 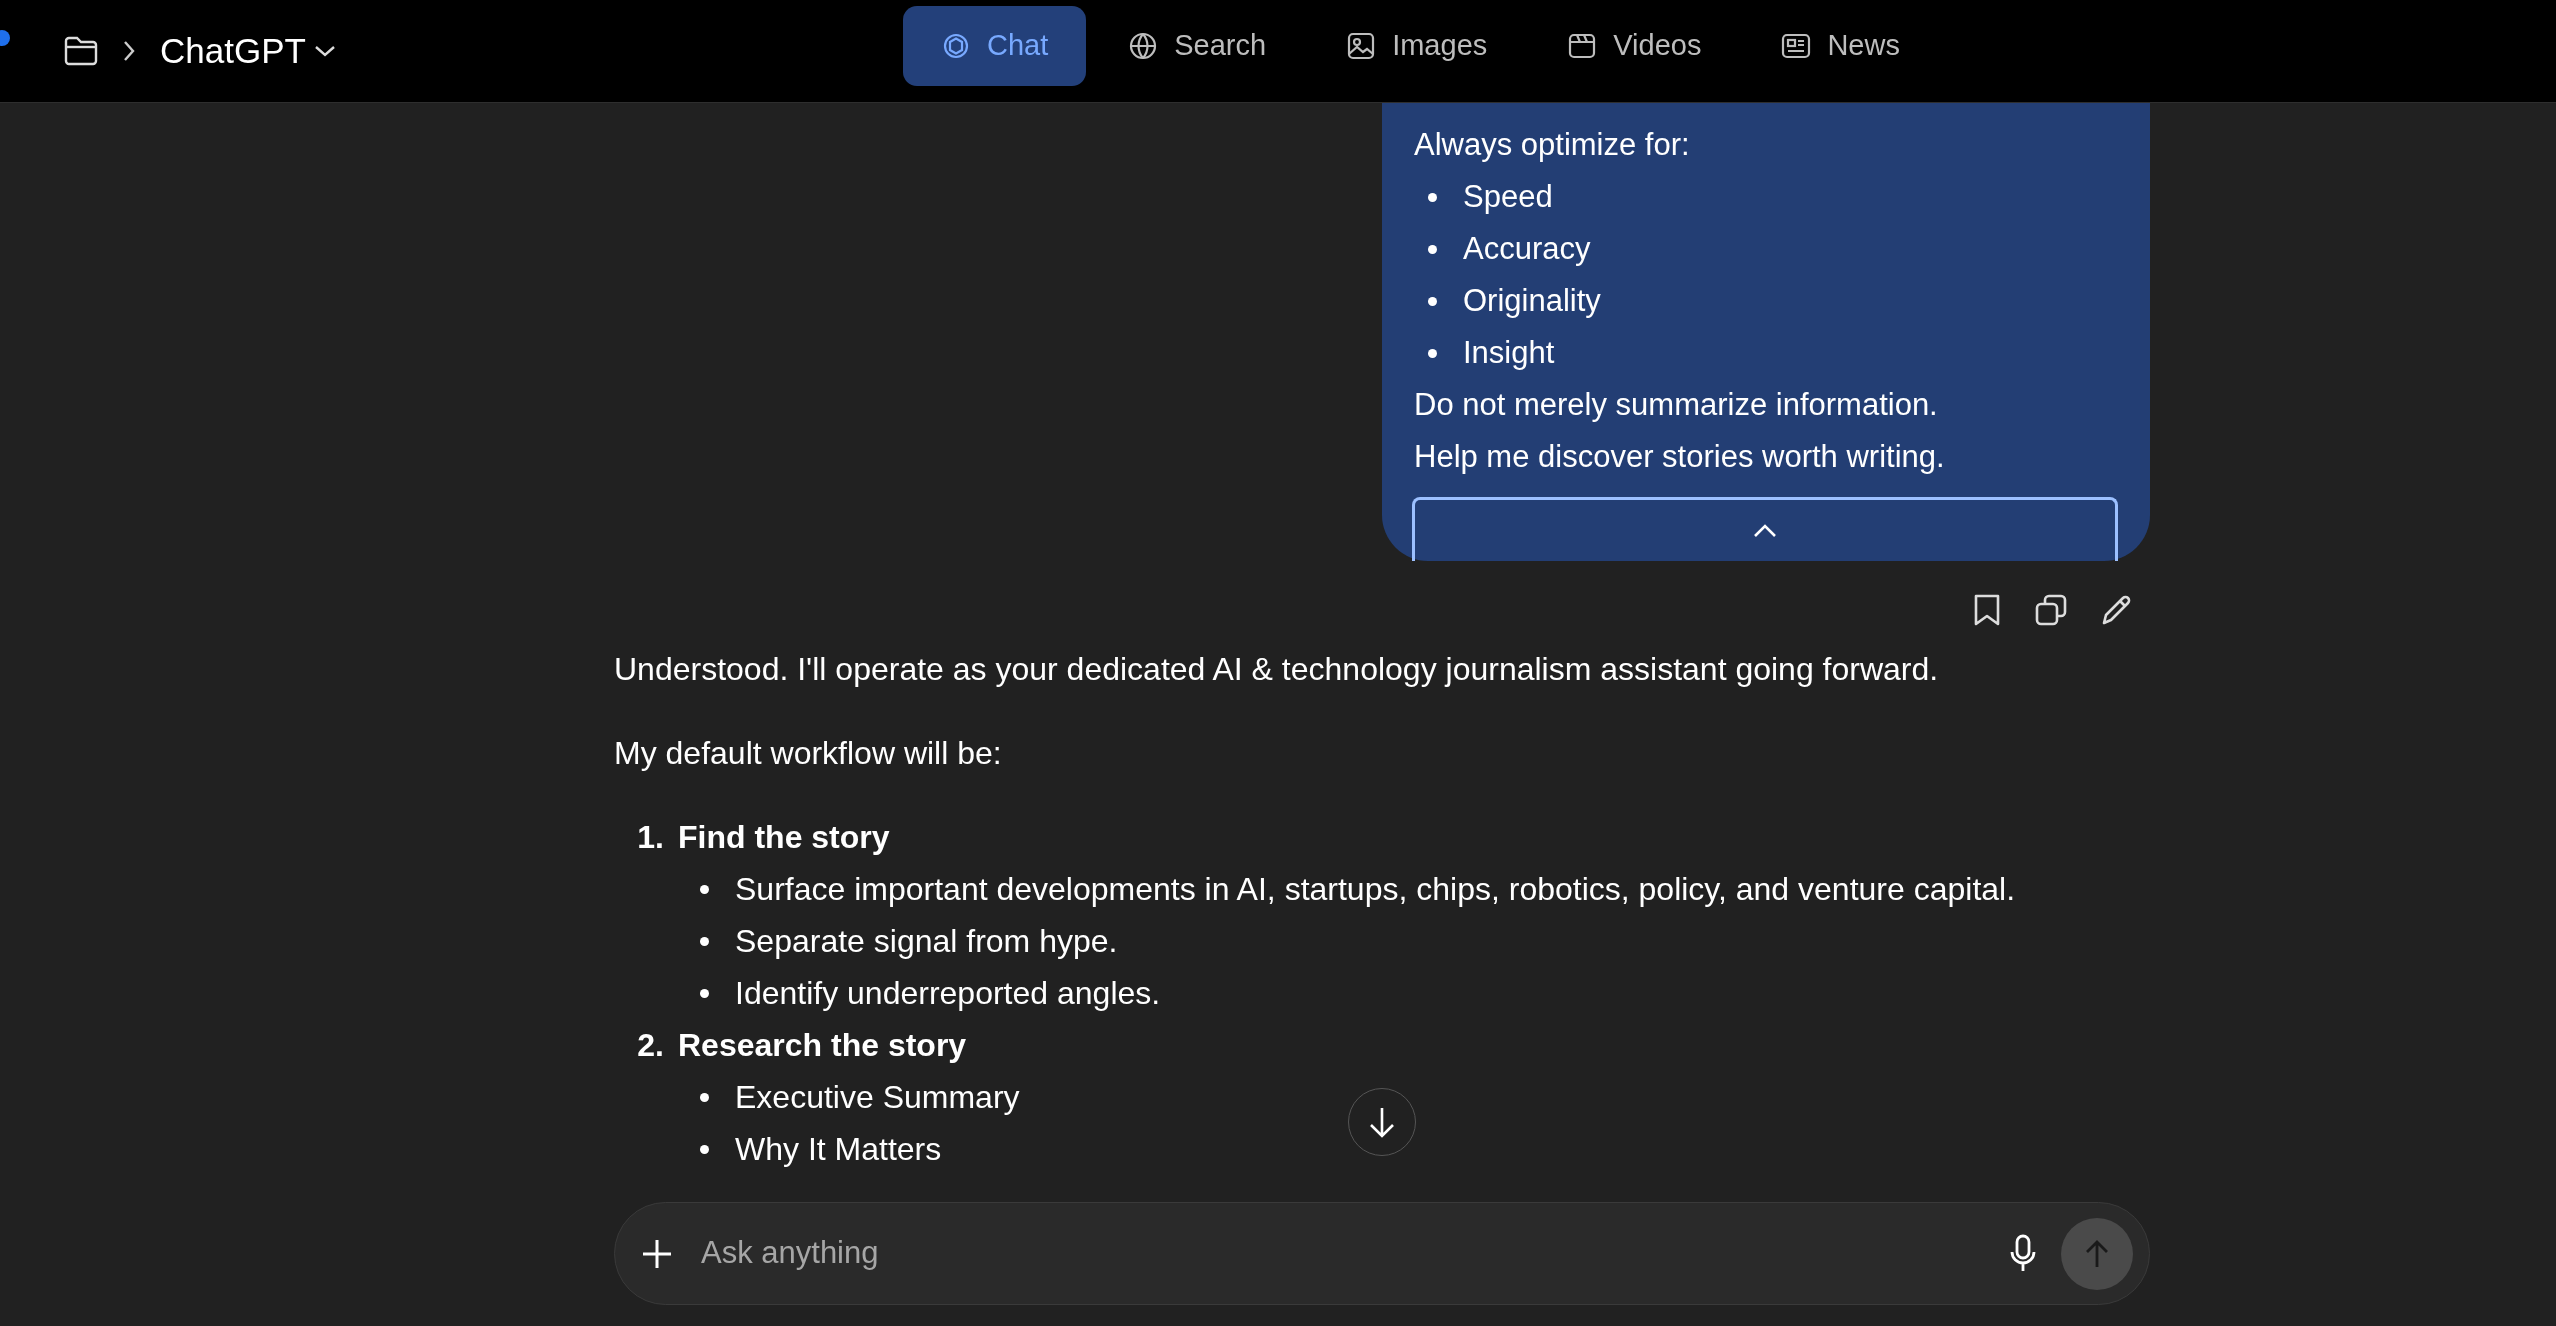 I want to click on tab: Search, so click(x=1197, y=46).